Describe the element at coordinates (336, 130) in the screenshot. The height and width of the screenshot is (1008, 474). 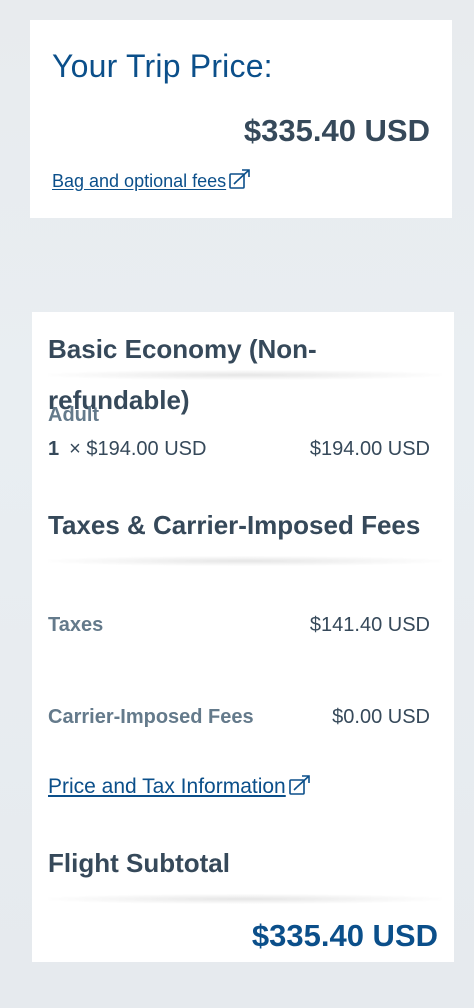
I see `trip-price-amount: $335.40 USD` at that location.